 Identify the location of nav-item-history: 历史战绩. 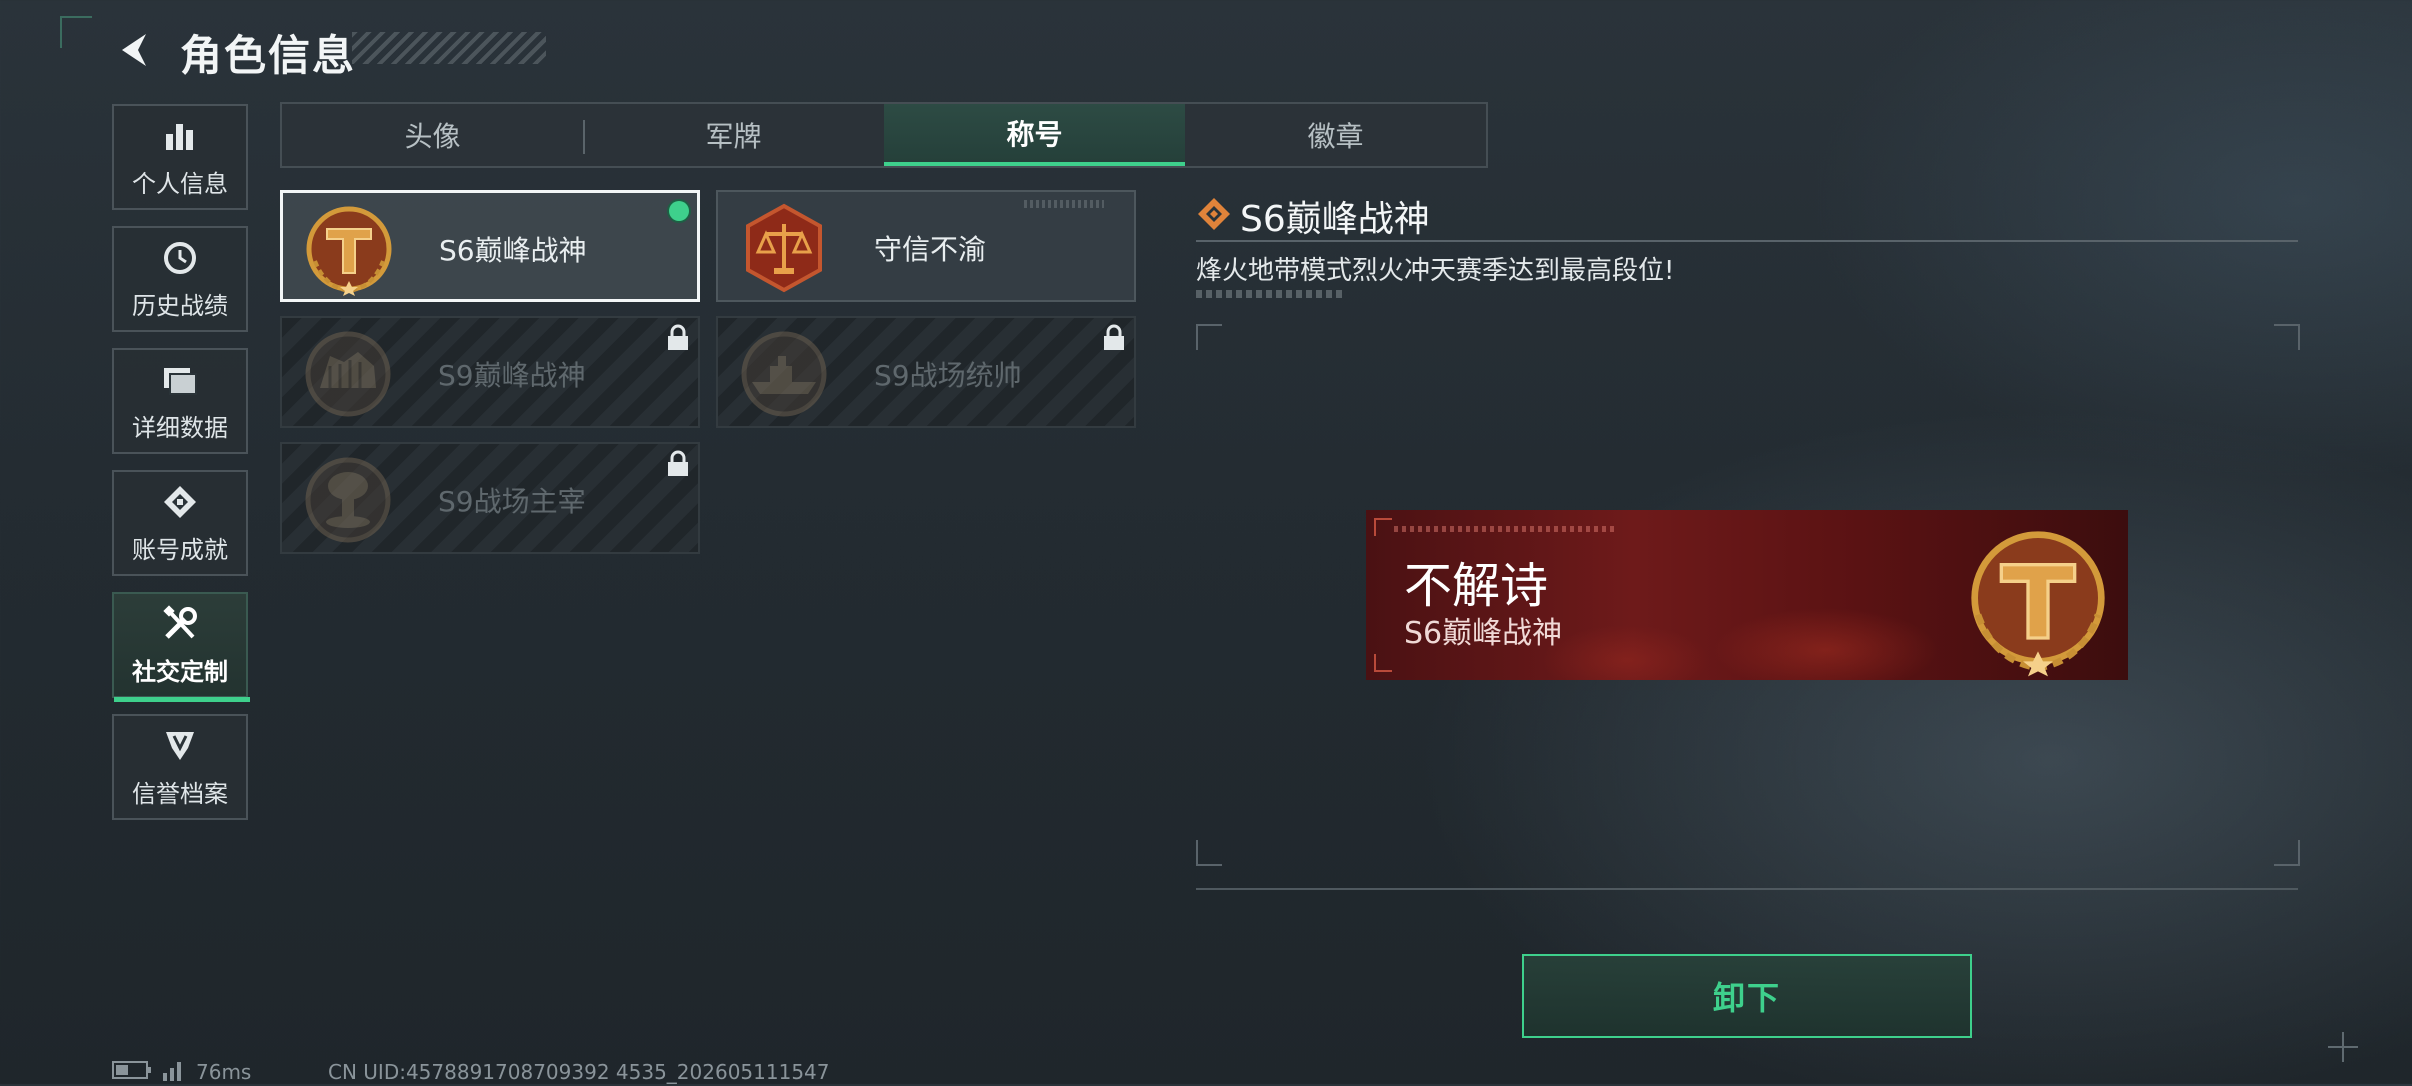
(180, 279).